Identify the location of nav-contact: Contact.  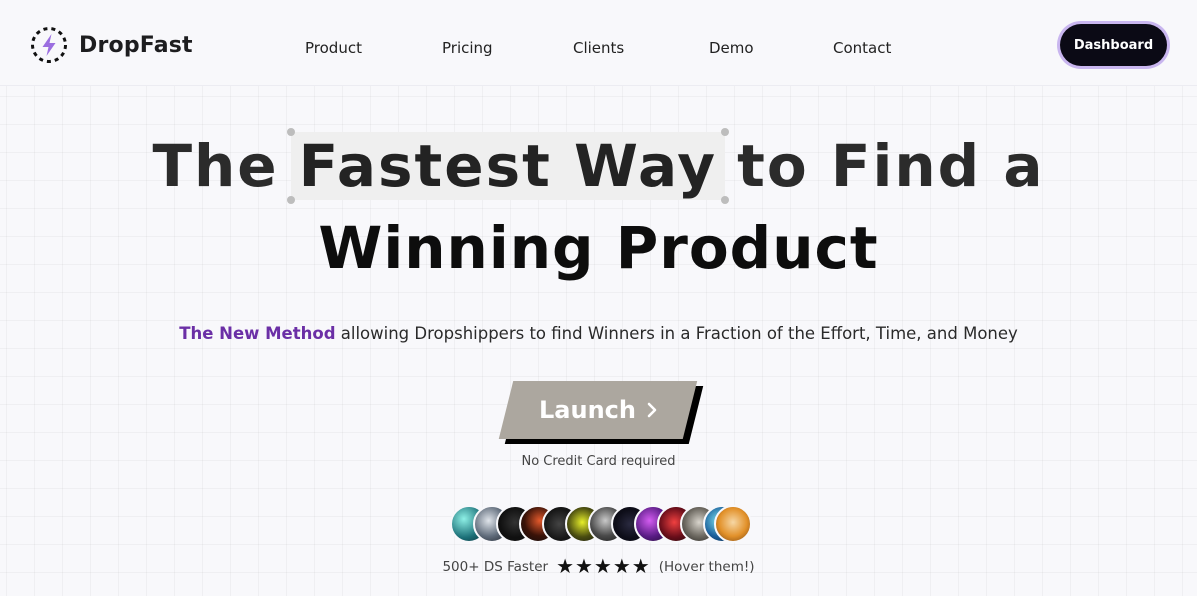
(862, 48).